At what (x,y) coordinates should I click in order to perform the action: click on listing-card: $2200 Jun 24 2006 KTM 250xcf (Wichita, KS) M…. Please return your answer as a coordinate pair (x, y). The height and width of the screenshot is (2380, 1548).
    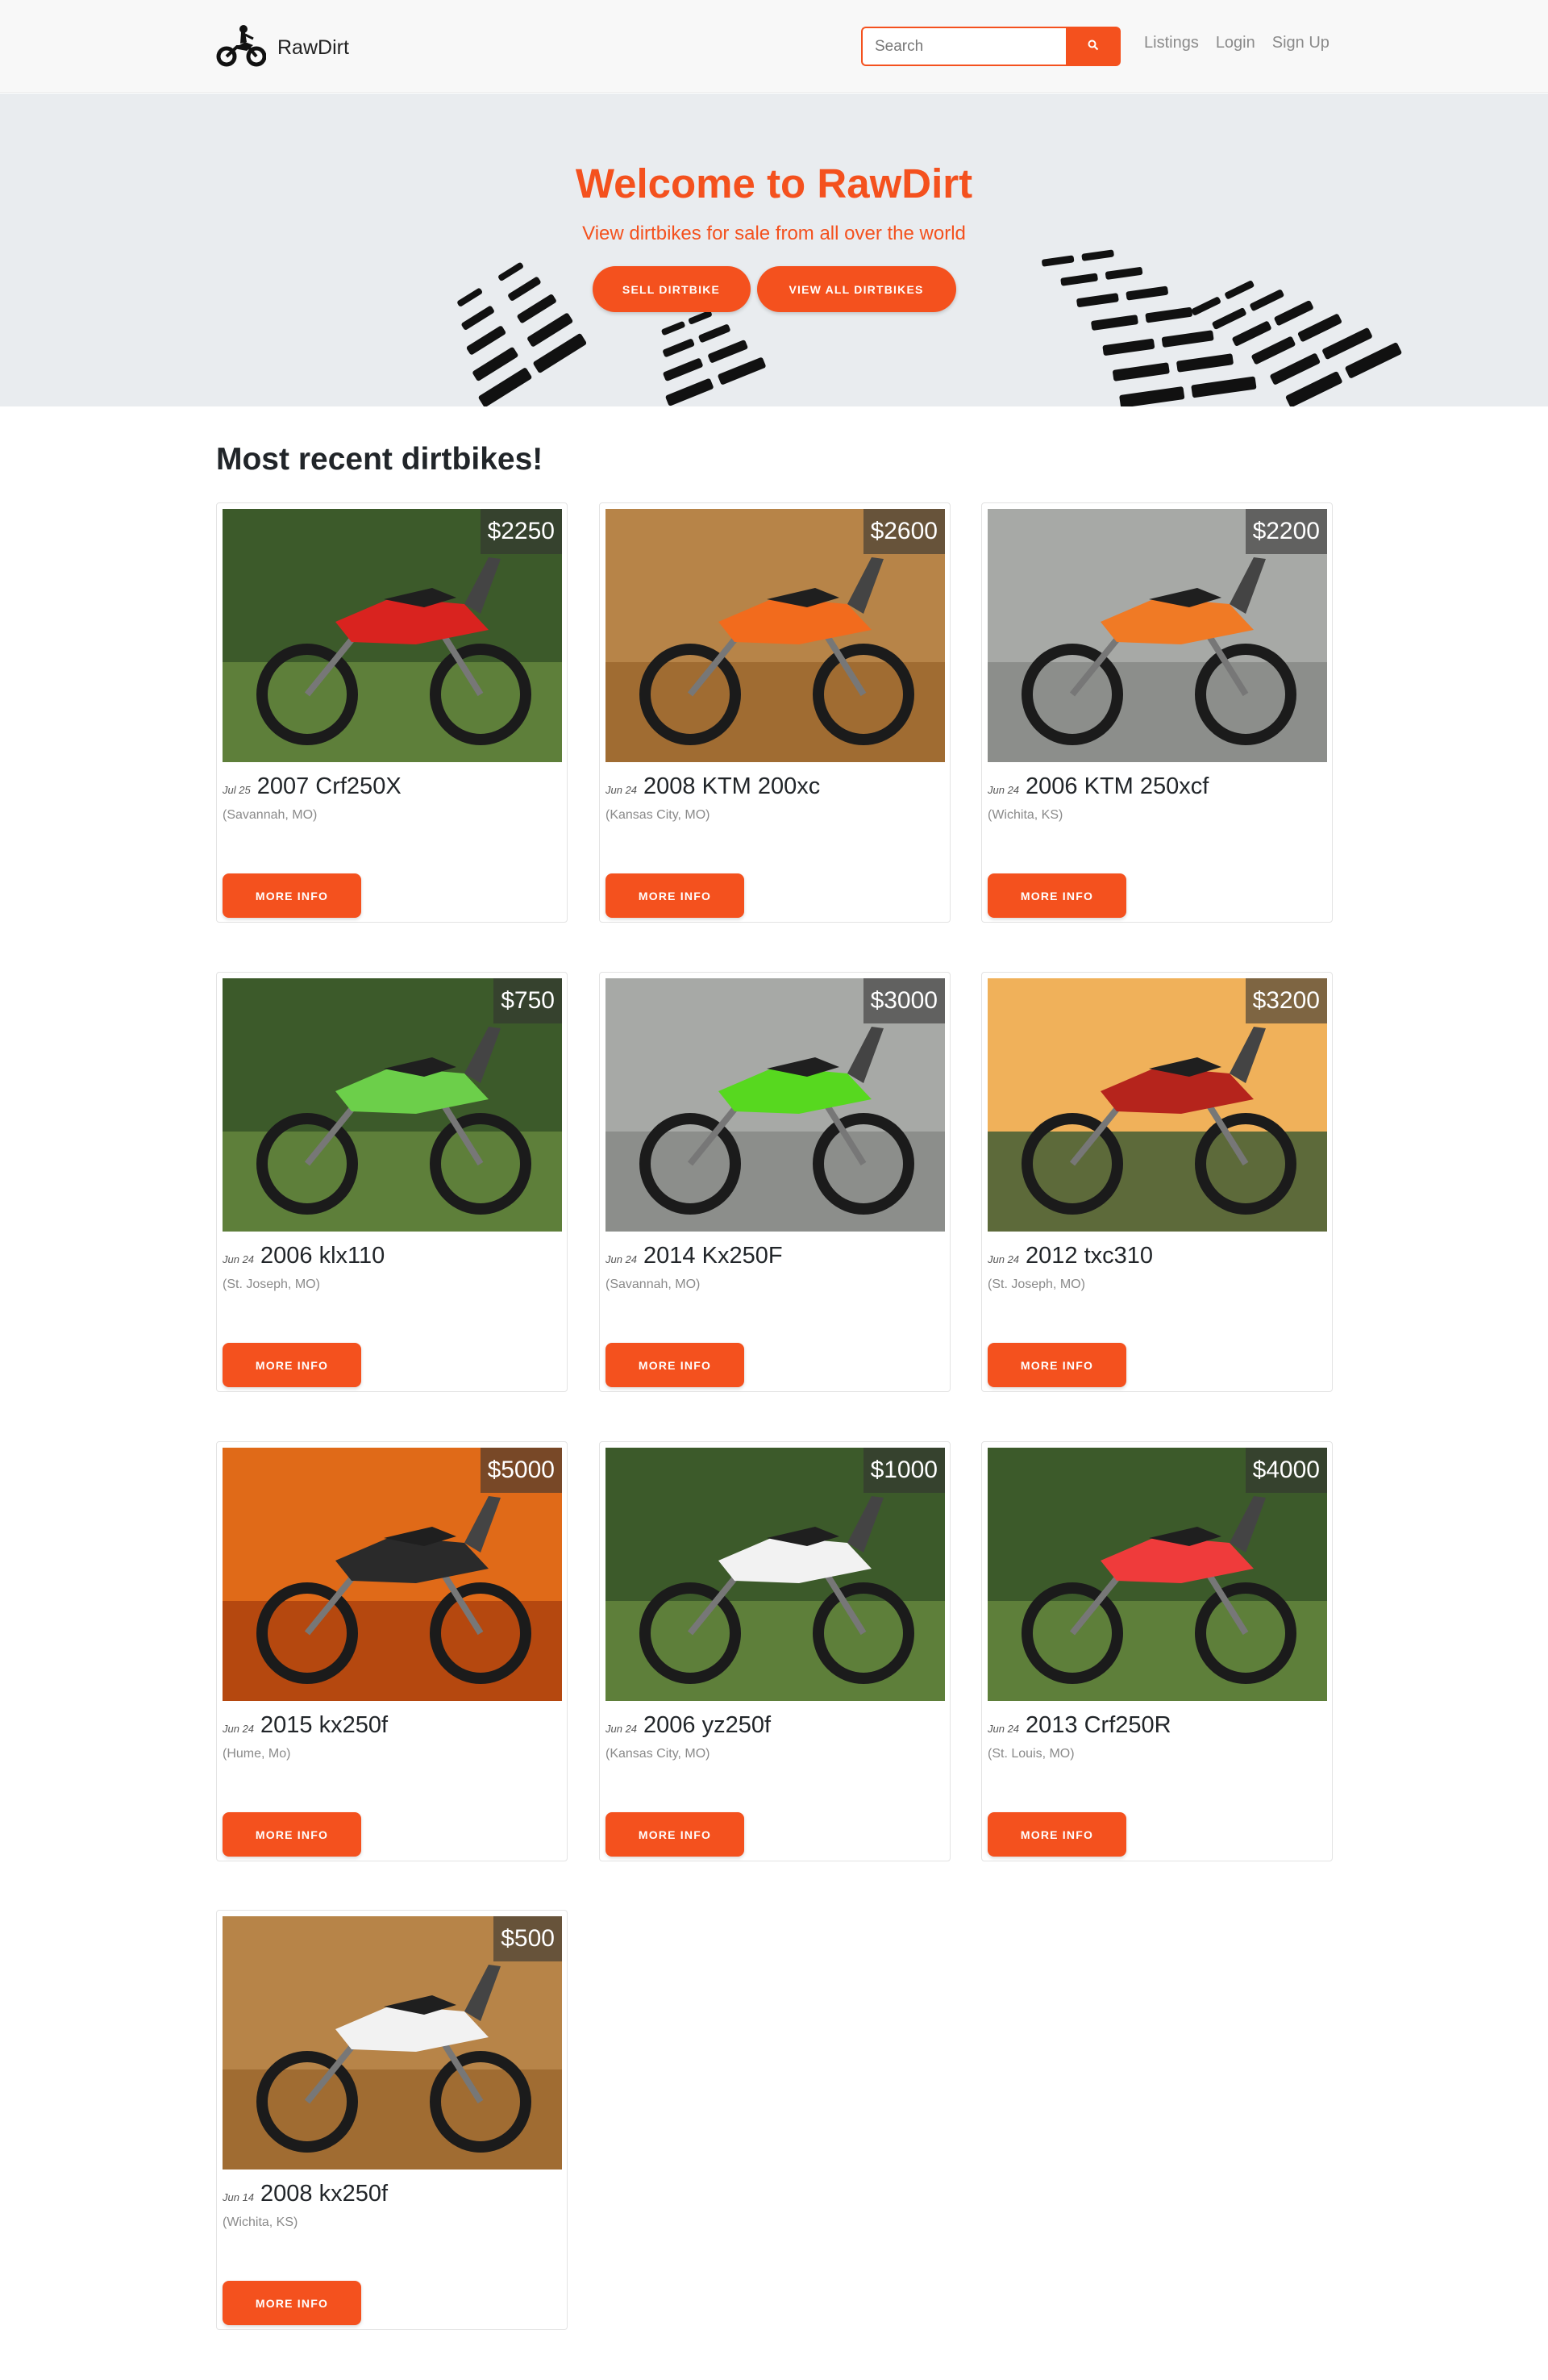
    Looking at the image, I should click on (1157, 712).